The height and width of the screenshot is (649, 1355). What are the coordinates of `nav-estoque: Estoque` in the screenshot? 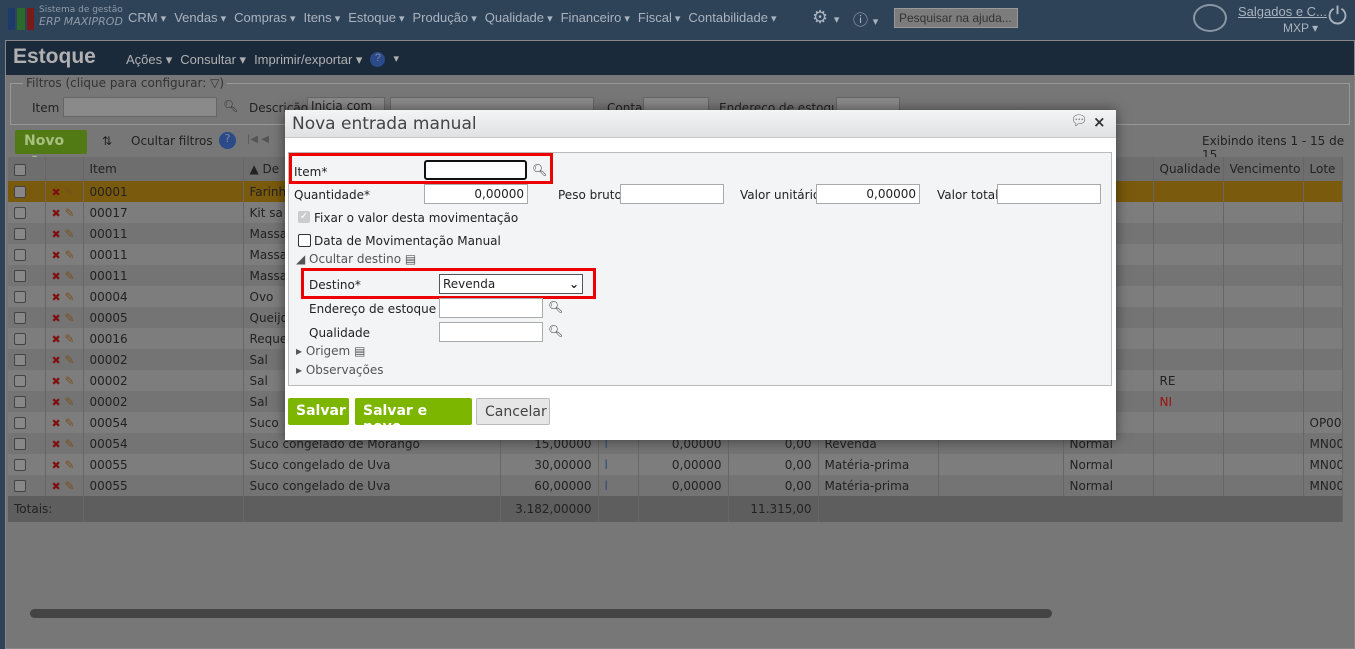 It's located at (376, 17).